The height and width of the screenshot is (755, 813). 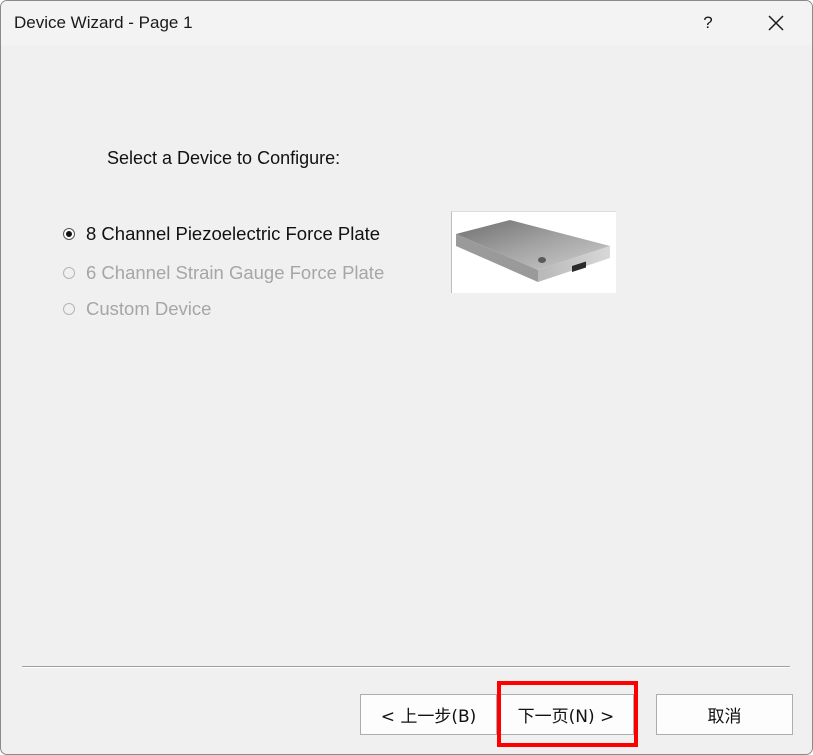 I want to click on page-prompt: Select a Device to Configure:, so click(x=224, y=158).